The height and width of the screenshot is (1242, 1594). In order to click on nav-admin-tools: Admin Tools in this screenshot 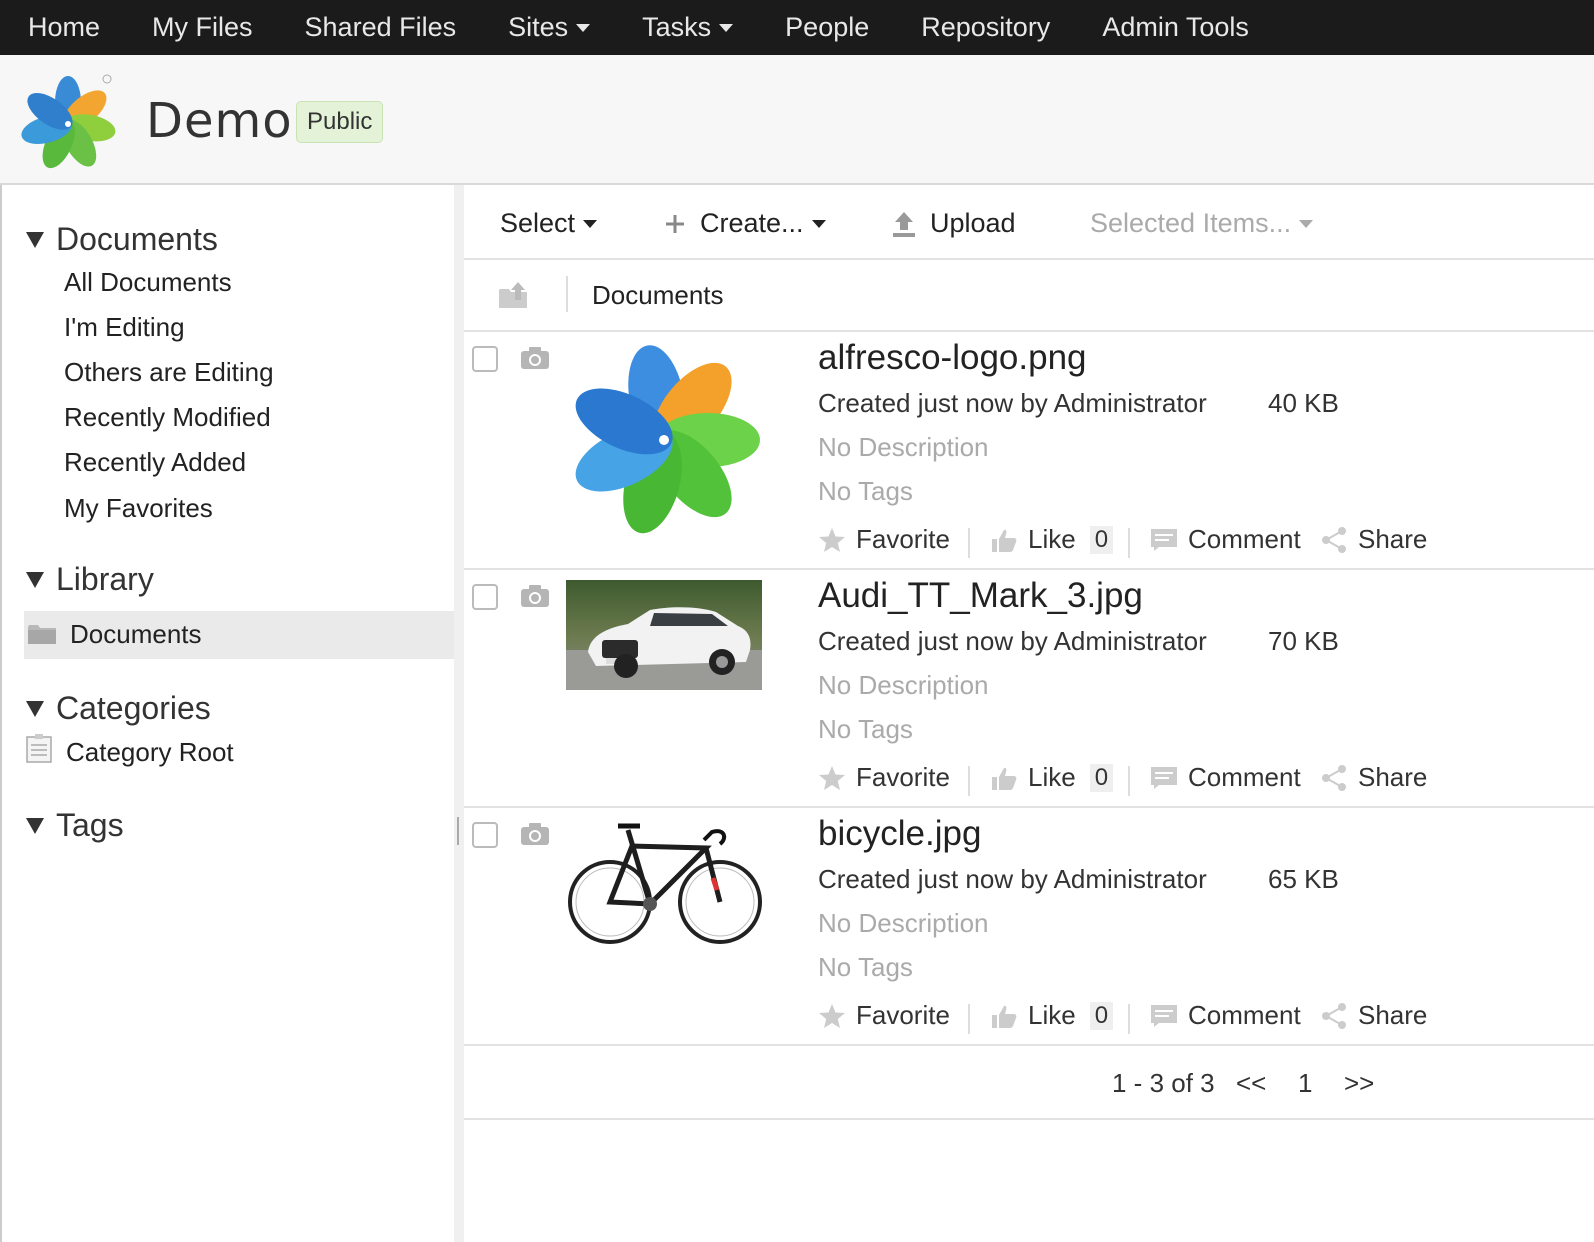, I will do `click(1175, 27)`.